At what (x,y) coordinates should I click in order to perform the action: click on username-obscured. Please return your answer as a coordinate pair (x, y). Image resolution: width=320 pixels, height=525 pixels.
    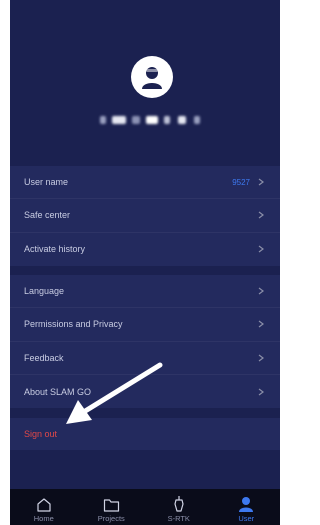
    Looking at the image, I should click on (155, 121).